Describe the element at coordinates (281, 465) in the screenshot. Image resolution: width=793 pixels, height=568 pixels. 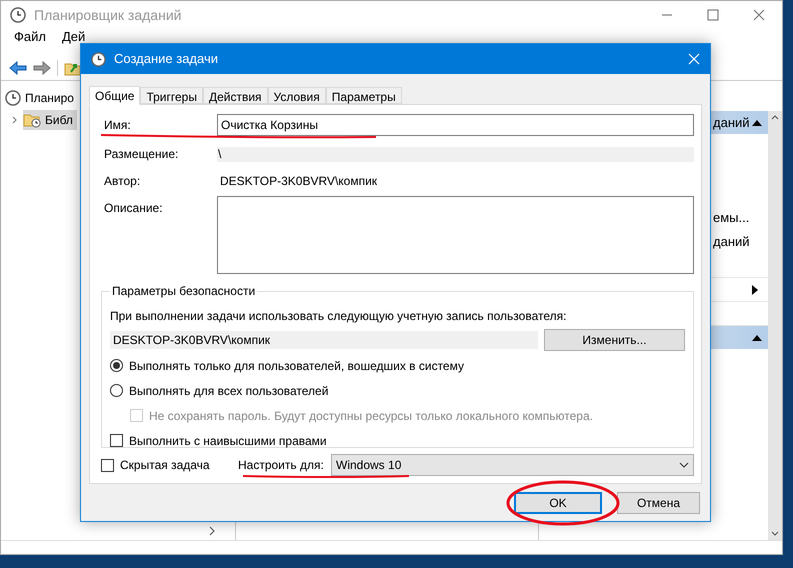
I see `field-label: Настроить для:` at that location.